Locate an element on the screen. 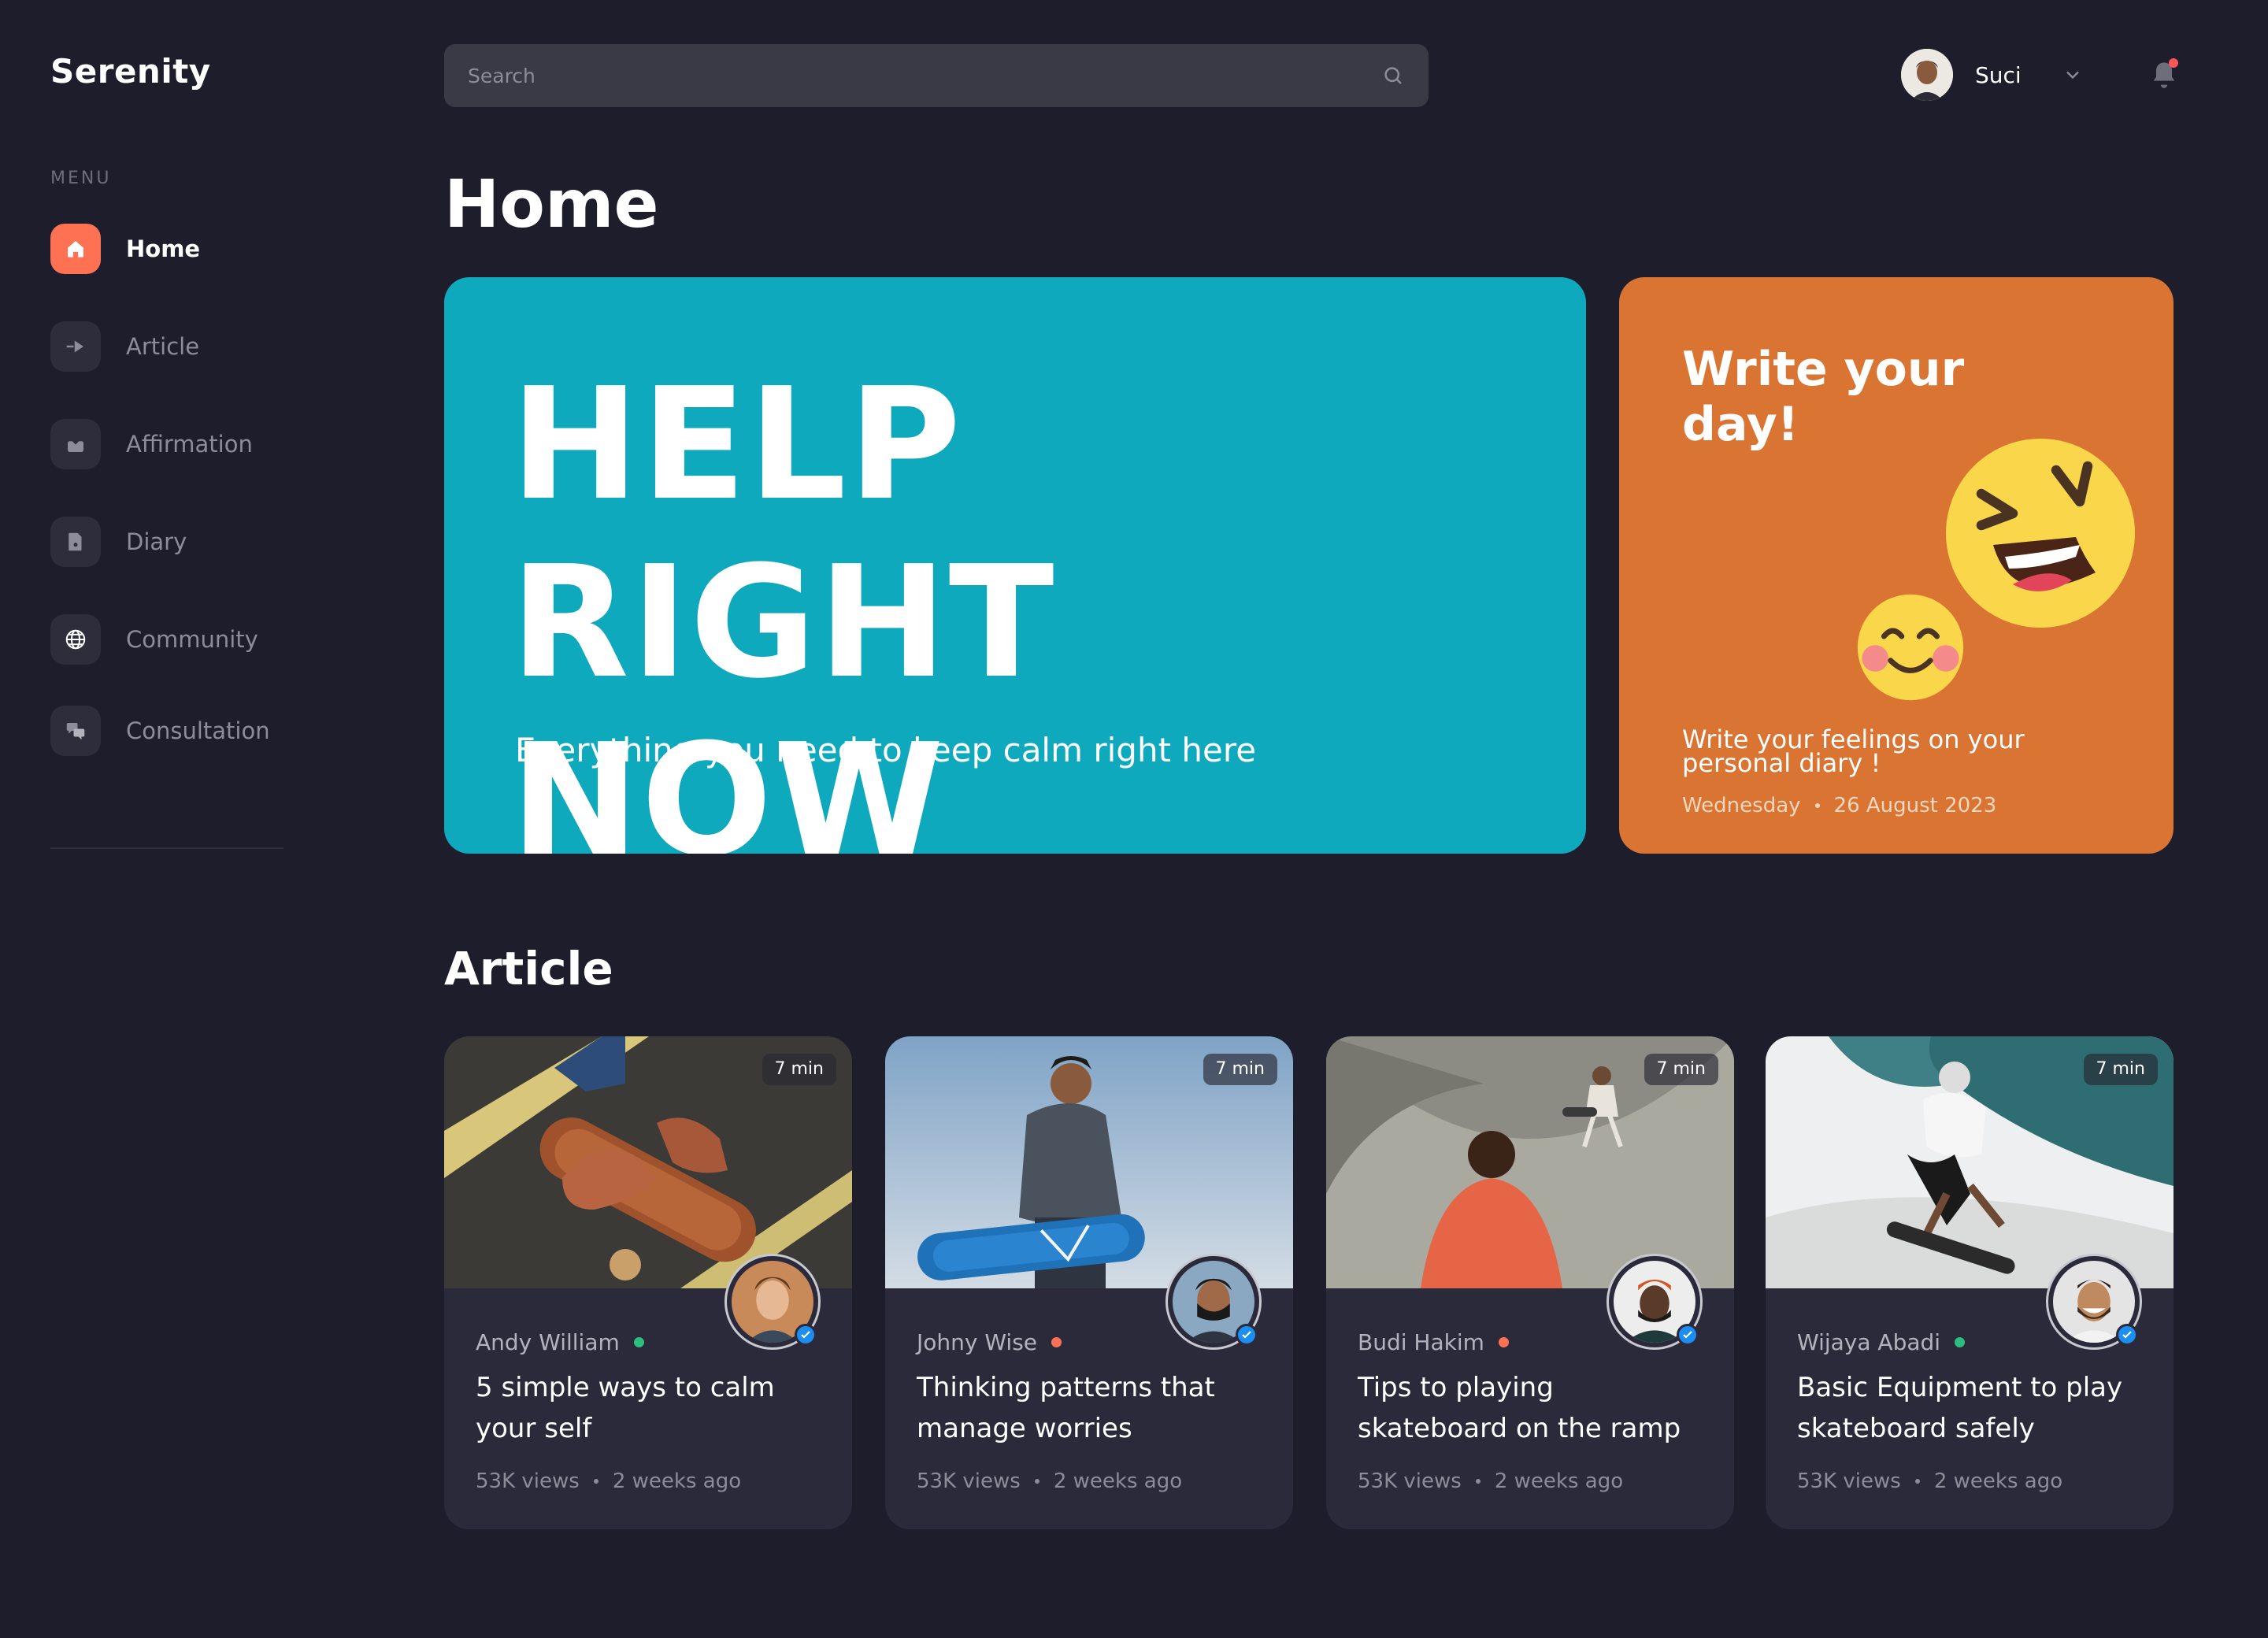 The height and width of the screenshot is (1638, 2268). search-icon is located at coordinates (1393, 75).